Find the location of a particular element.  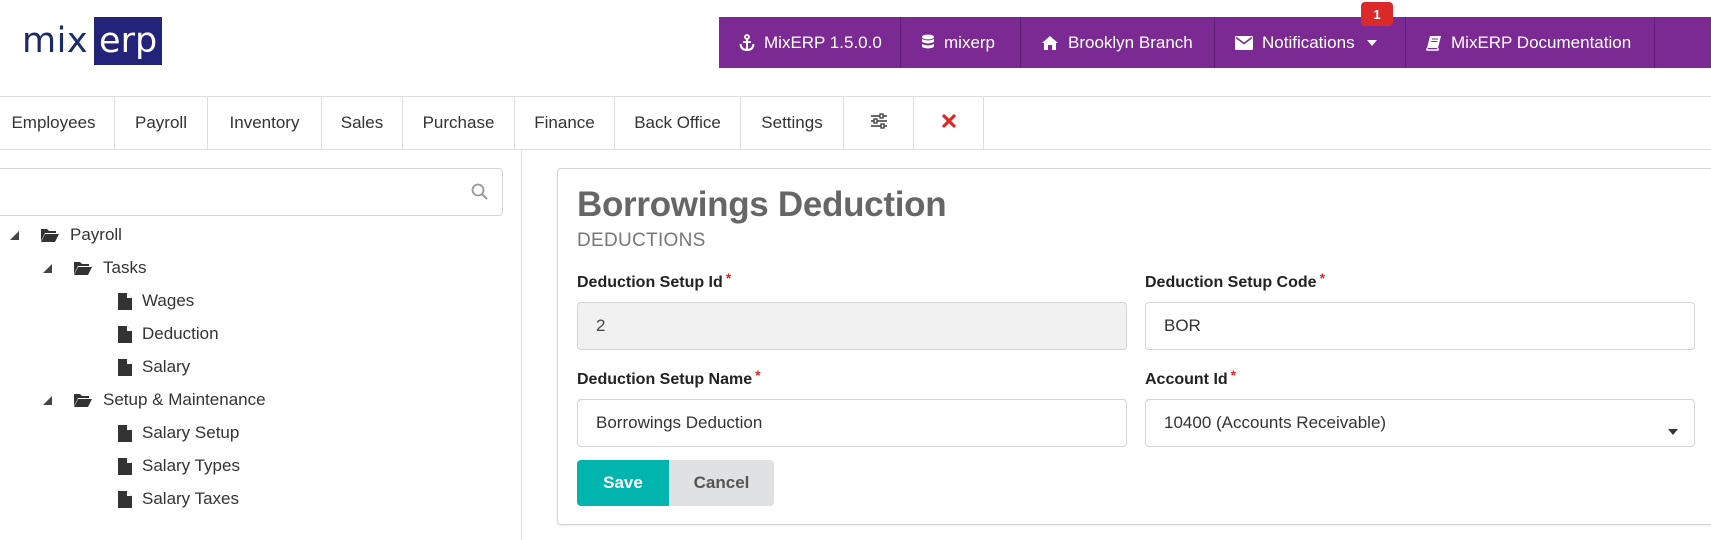

nav-finance: Finance is located at coordinates (565, 123).